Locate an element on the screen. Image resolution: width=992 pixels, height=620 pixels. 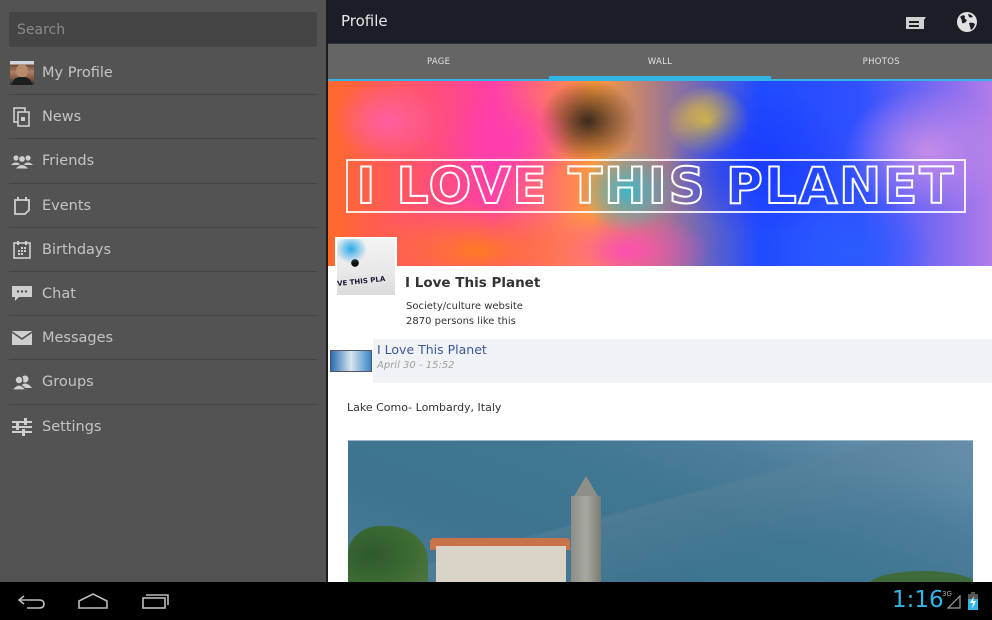
nav-item-events: Events is located at coordinates (163, 206).